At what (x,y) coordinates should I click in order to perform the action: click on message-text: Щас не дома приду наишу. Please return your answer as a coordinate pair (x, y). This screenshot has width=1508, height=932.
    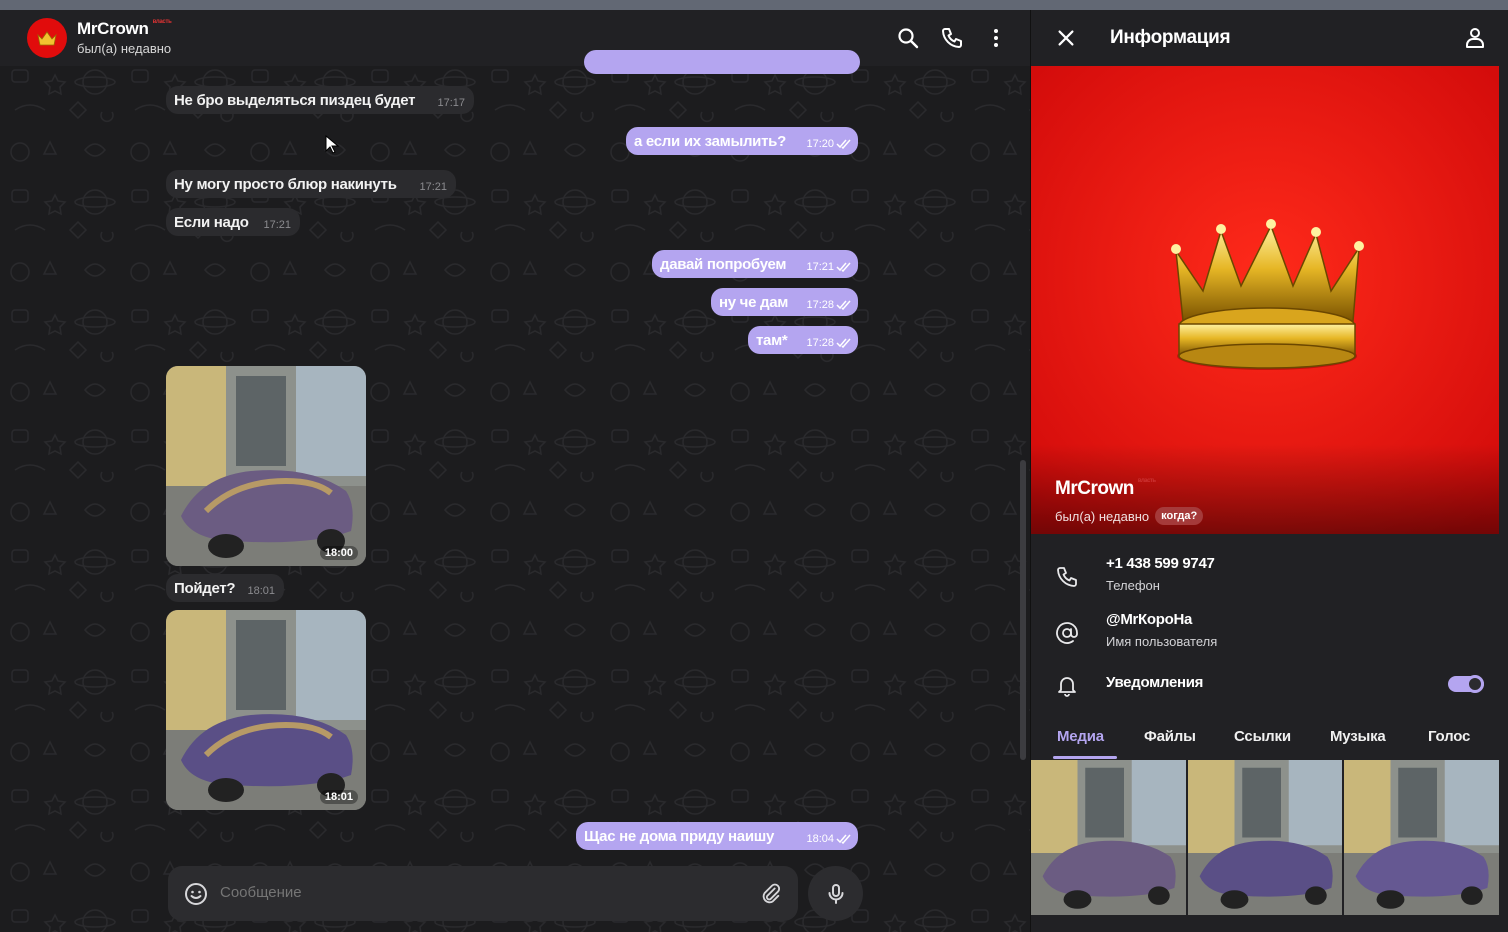
    Looking at the image, I should click on (679, 836).